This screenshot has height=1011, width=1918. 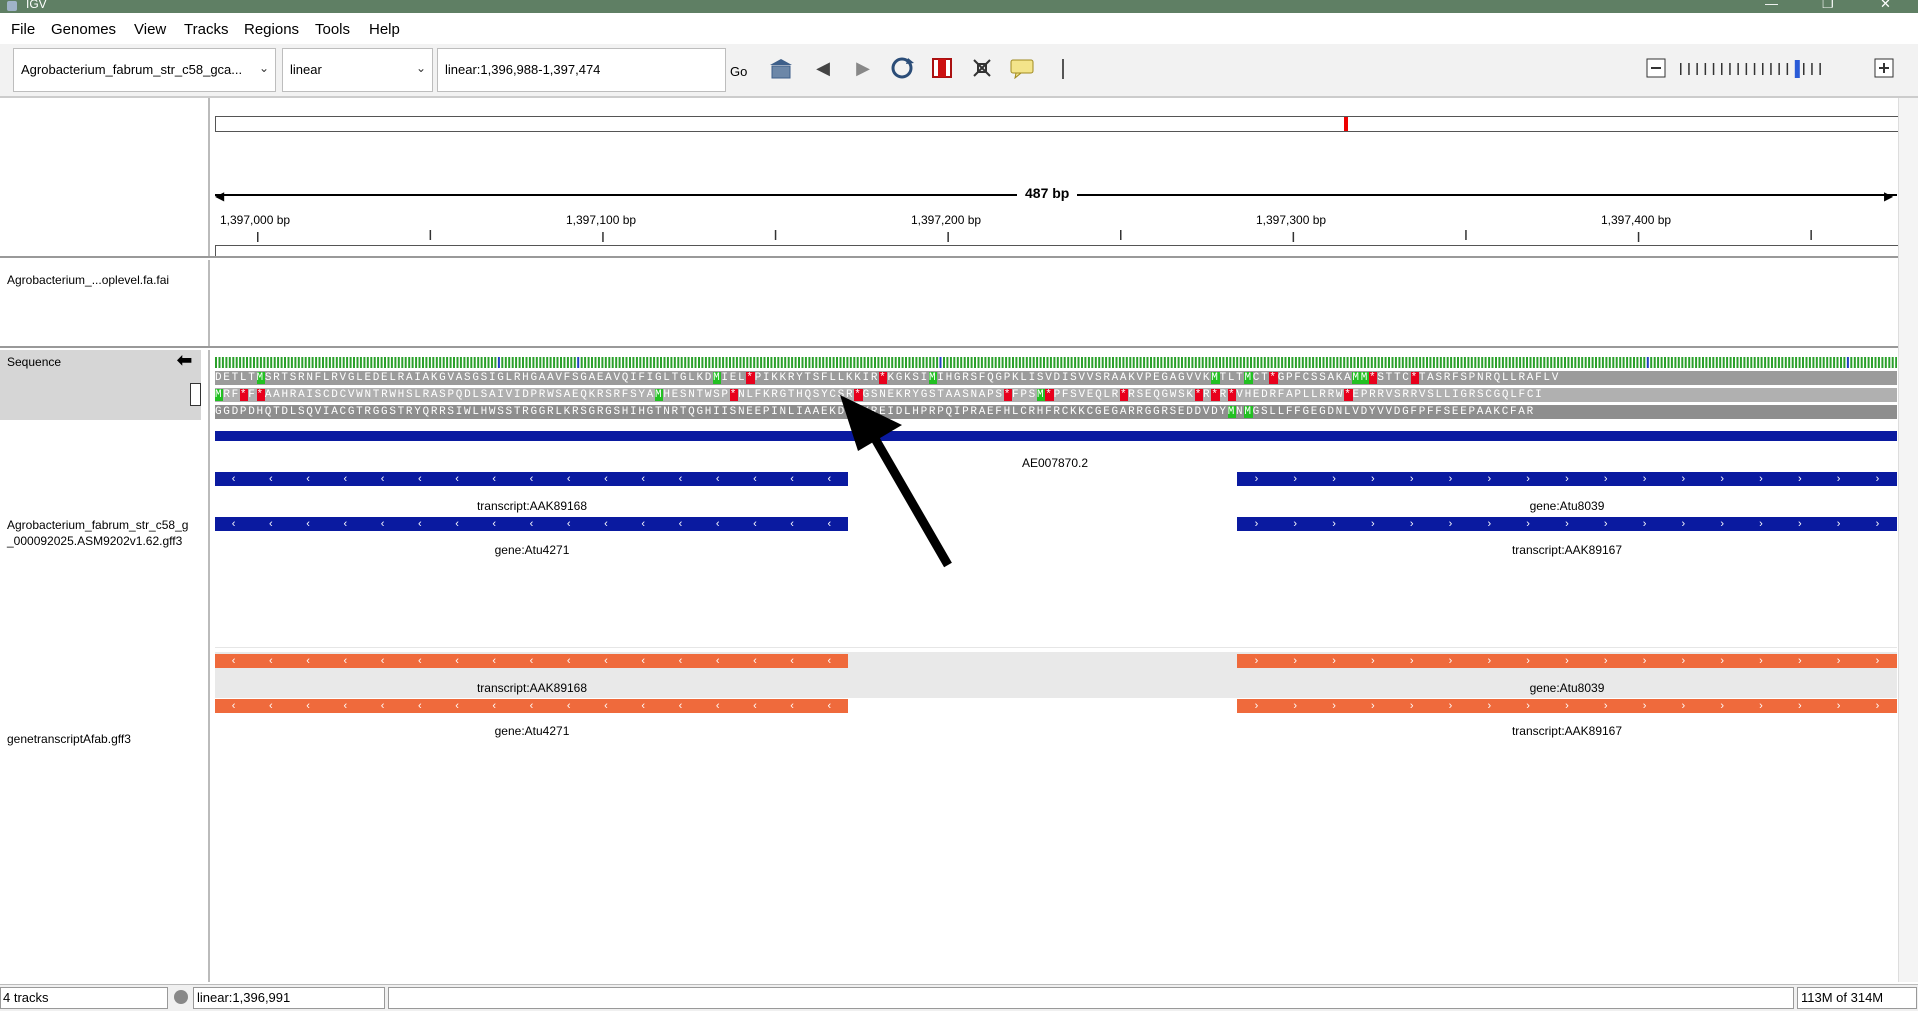 I want to click on span-arrow-right-icon: ▶, so click(x=1889, y=196).